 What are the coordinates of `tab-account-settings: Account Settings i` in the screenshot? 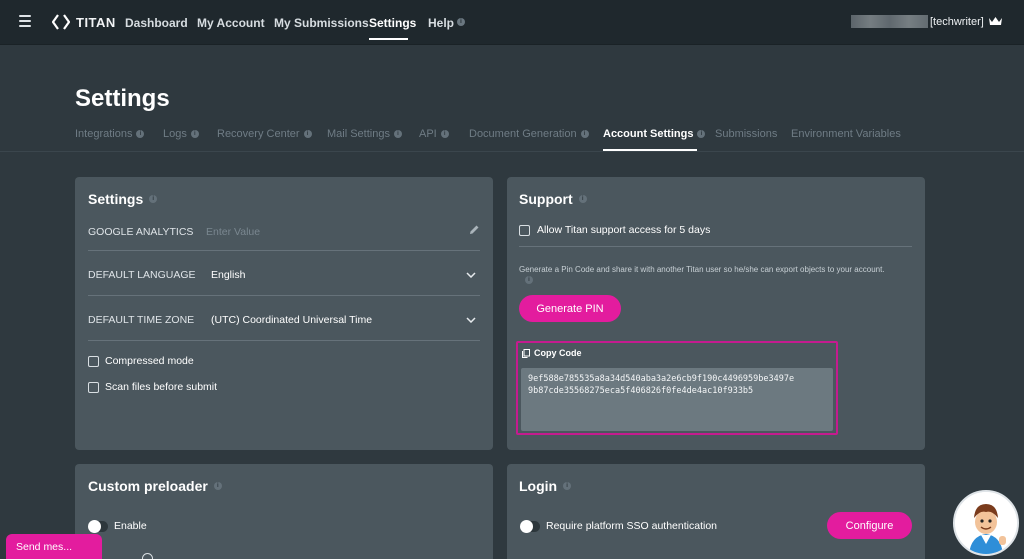 It's located at (654, 134).